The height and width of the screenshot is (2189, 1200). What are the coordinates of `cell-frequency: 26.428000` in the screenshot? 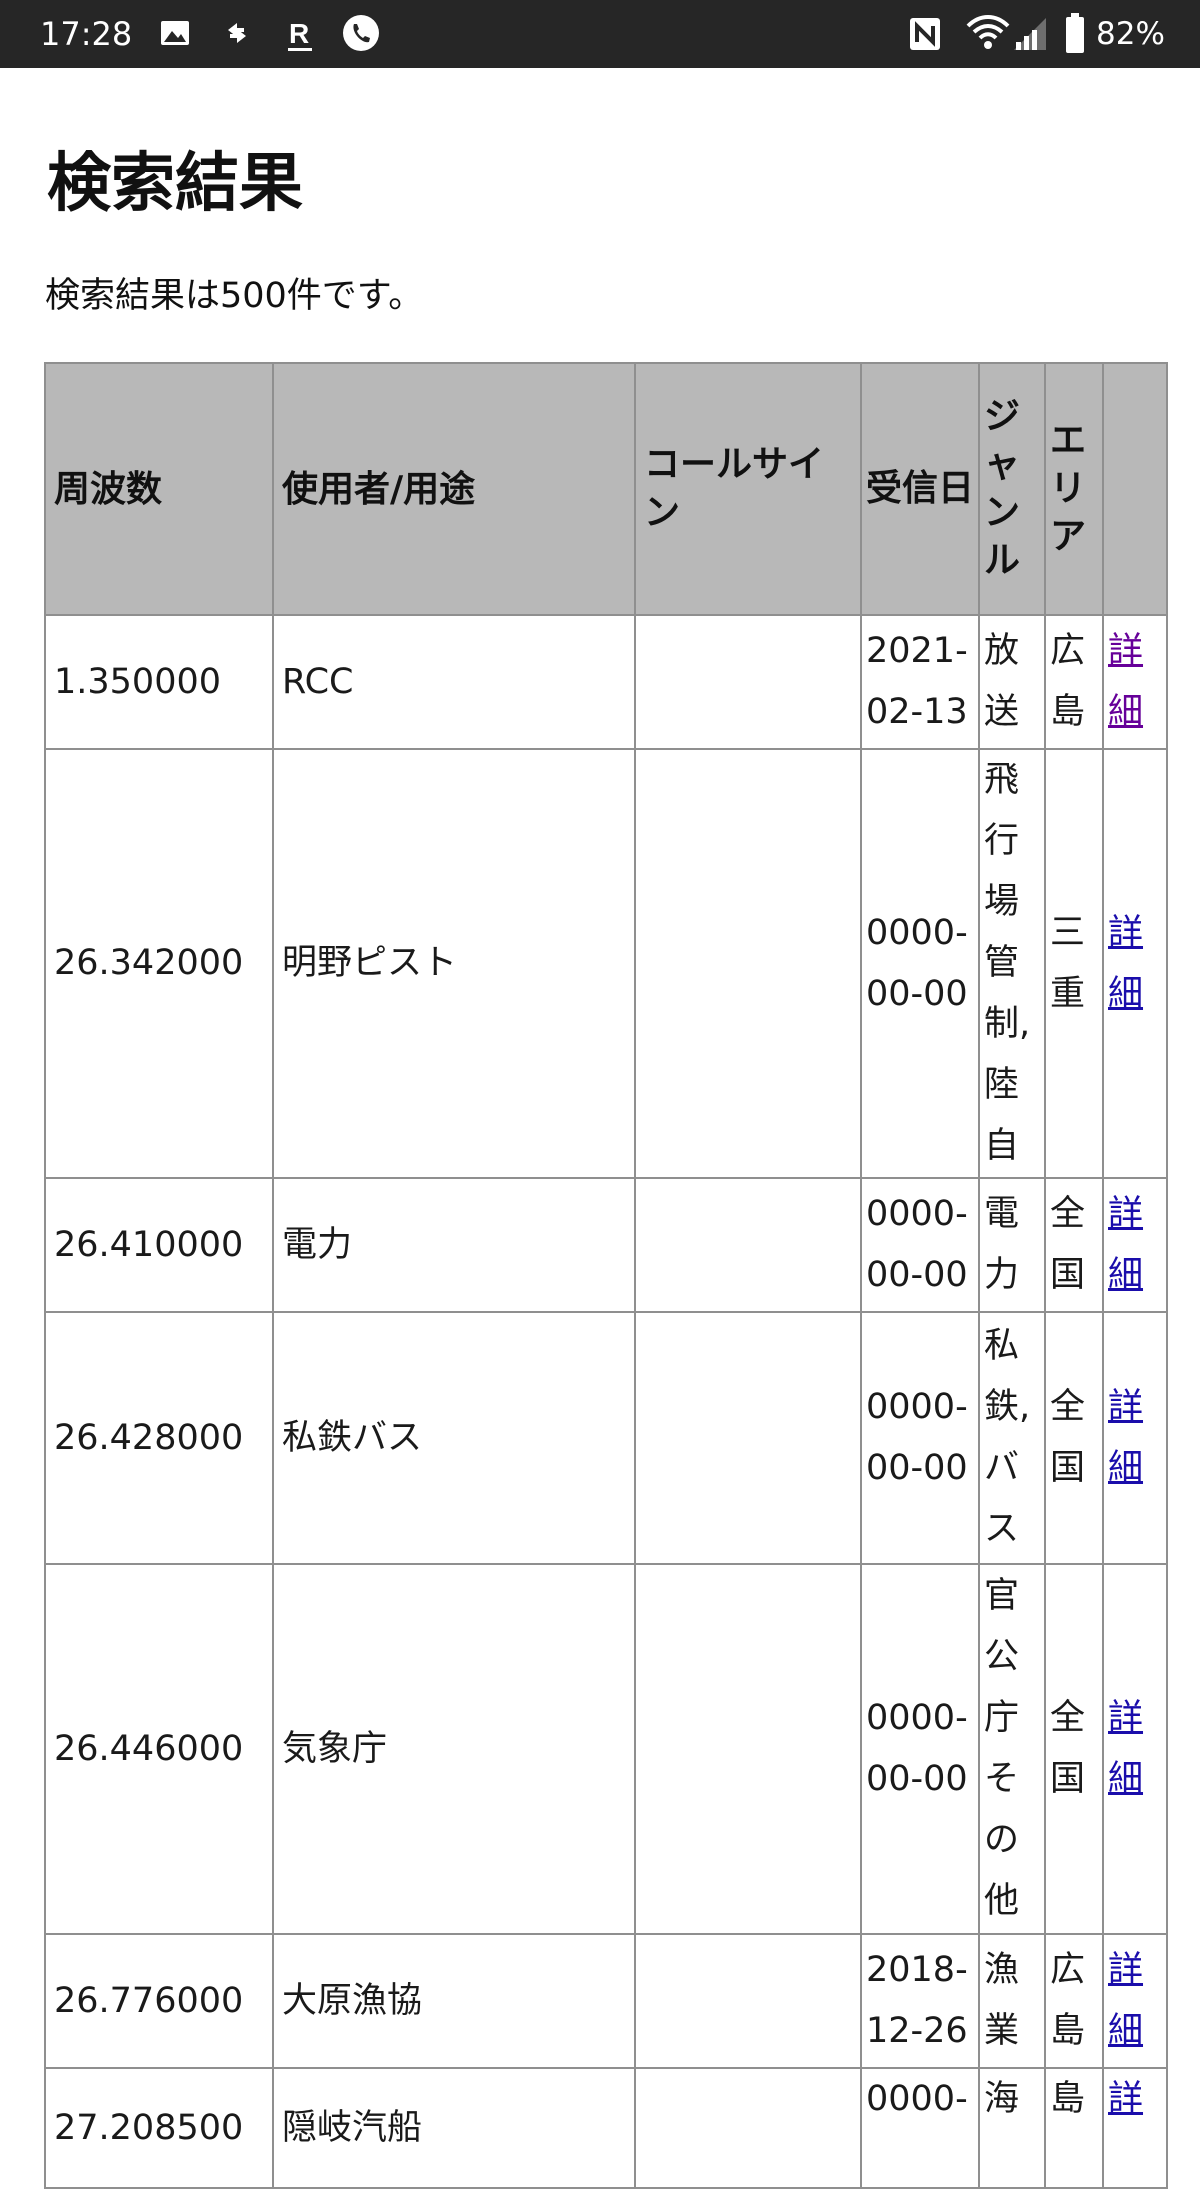 It's located at (159, 1438).